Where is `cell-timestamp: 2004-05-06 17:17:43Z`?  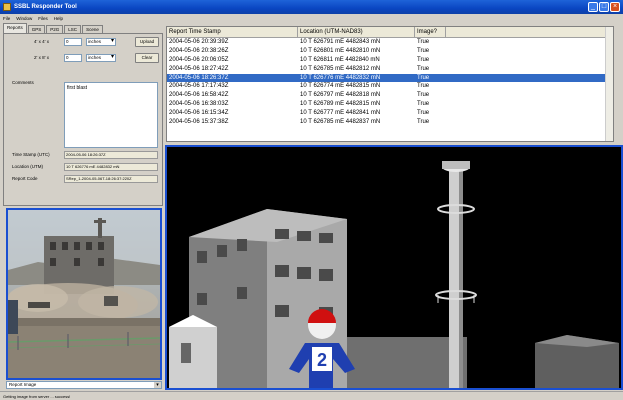
cell-timestamp: 2004-05-06 17:17:43Z is located at coordinates (199, 86).